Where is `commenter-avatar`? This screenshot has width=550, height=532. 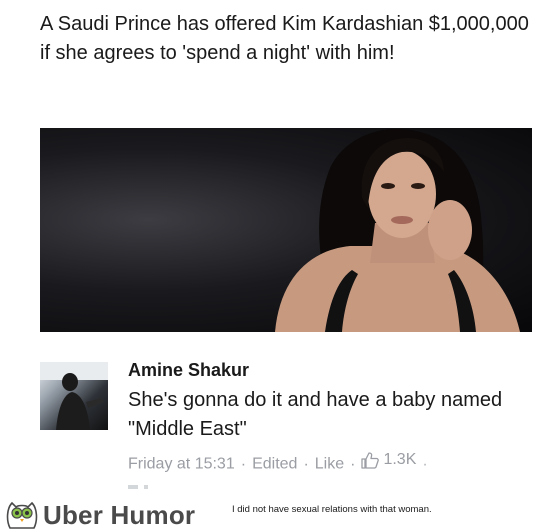 commenter-avatar is located at coordinates (74, 396).